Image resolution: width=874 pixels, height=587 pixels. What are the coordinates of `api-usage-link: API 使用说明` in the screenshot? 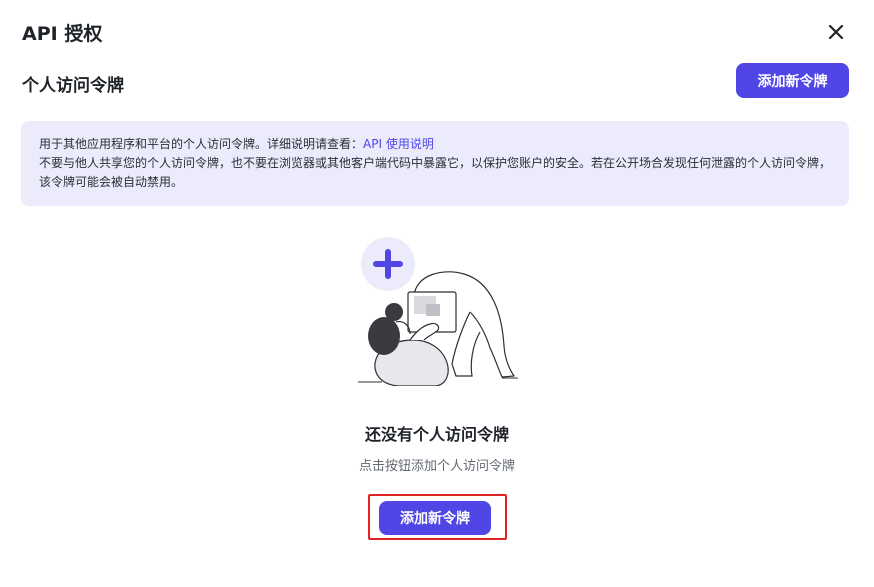 It's located at (398, 144).